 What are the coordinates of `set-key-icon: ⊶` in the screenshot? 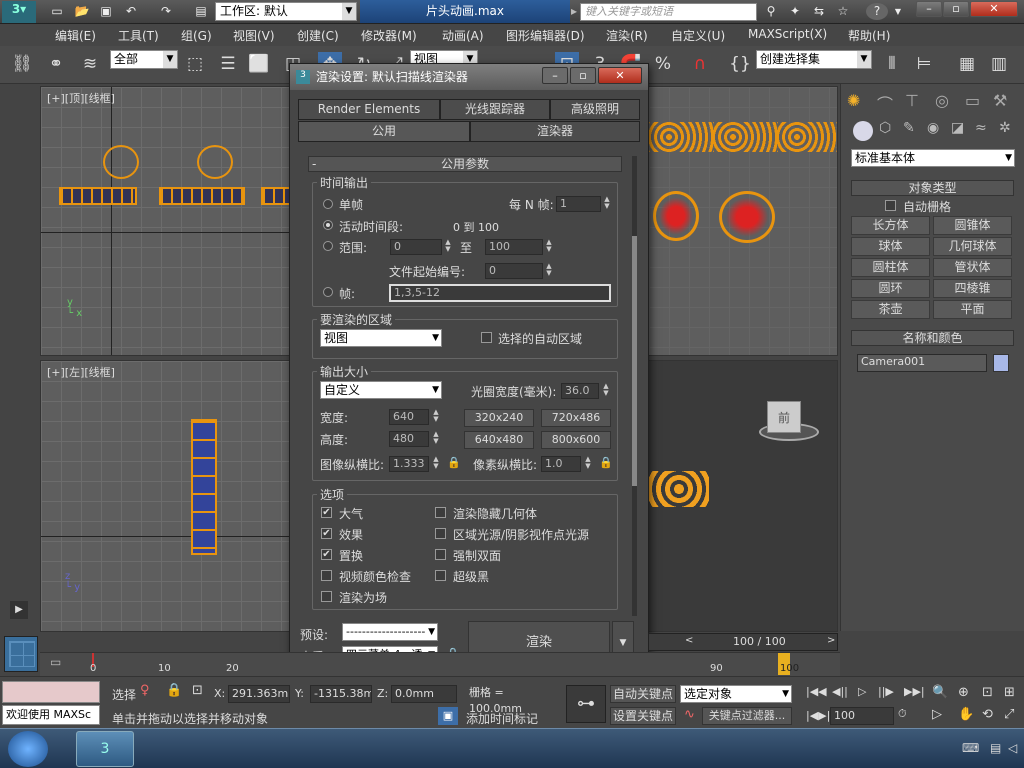 It's located at (586, 704).